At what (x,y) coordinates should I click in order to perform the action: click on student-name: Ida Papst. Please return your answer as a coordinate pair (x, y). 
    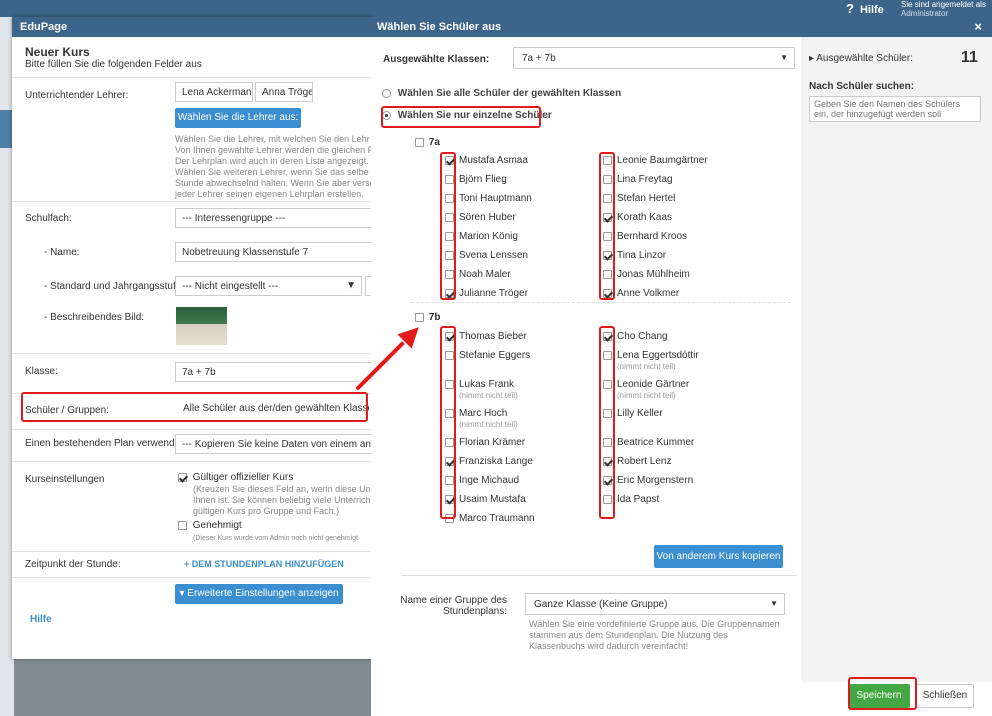
    Looking at the image, I should click on (638, 499).